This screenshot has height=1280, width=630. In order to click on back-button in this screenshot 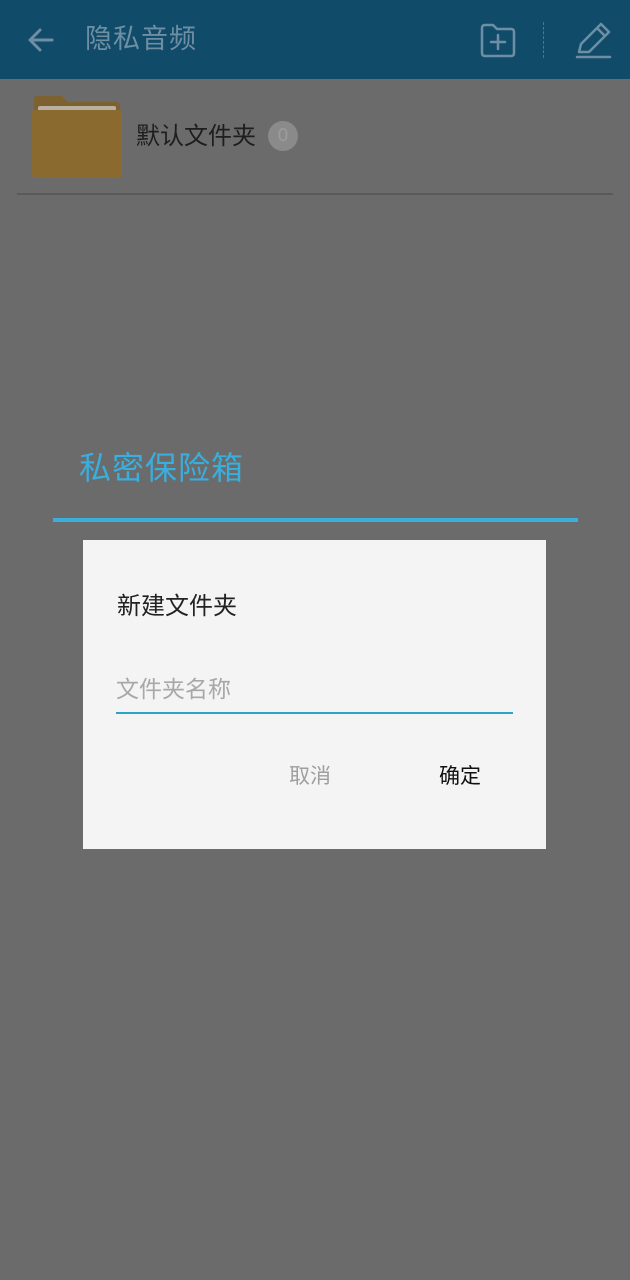, I will do `click(41, 40)`.